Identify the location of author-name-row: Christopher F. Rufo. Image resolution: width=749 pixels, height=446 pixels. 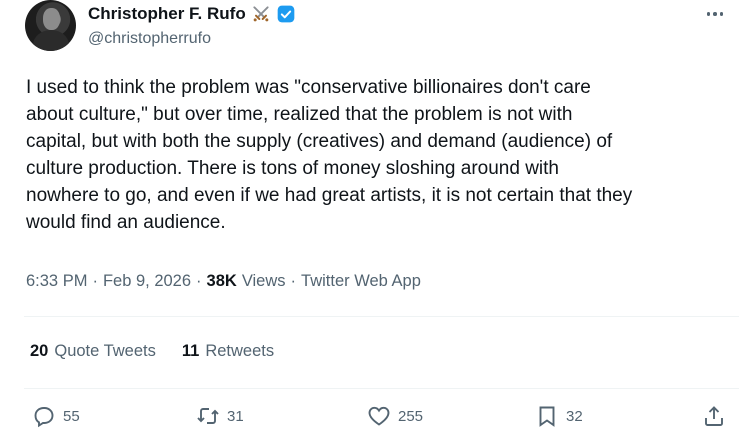
(192, 14).